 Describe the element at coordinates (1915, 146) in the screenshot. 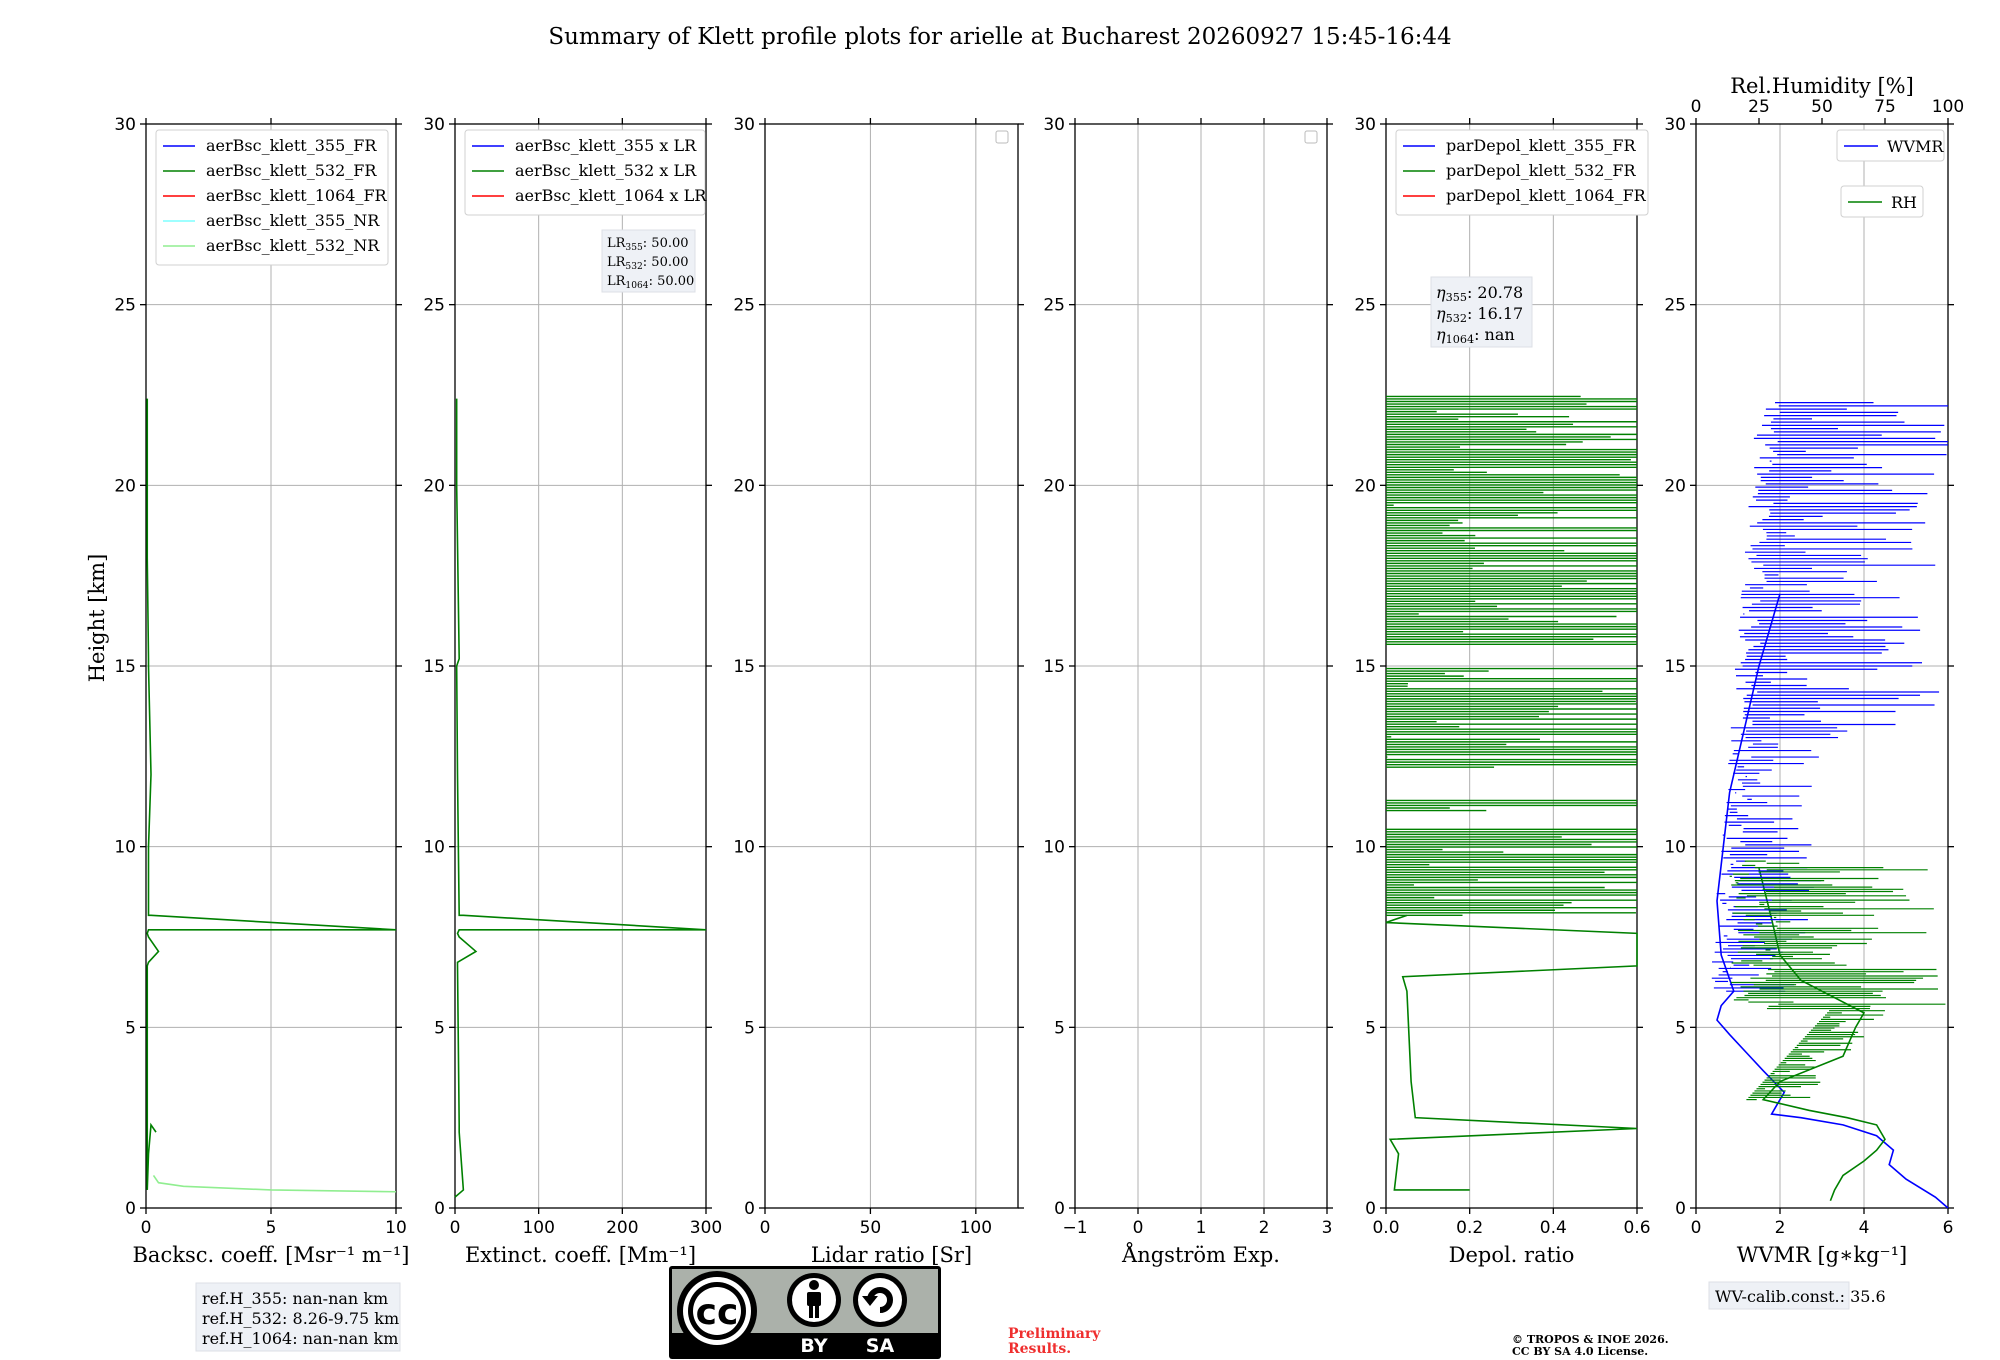

I see `legend-label: WVMR` at that location.